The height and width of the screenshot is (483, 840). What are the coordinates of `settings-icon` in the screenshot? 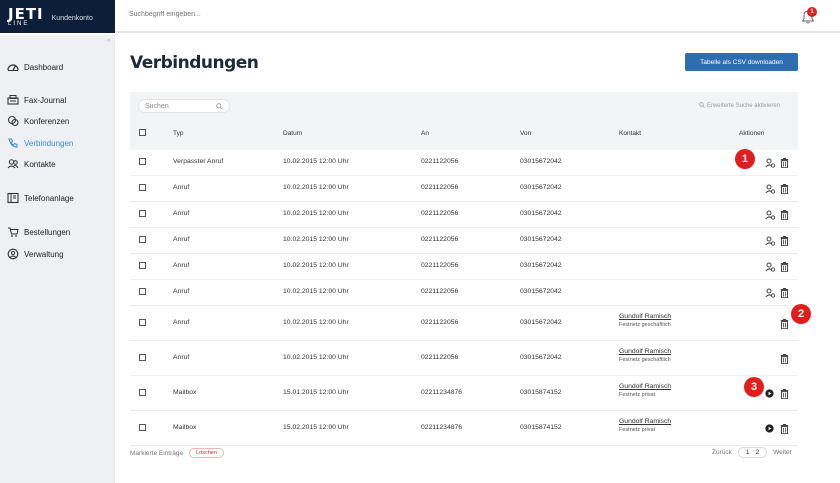 It's located at (12, 254).